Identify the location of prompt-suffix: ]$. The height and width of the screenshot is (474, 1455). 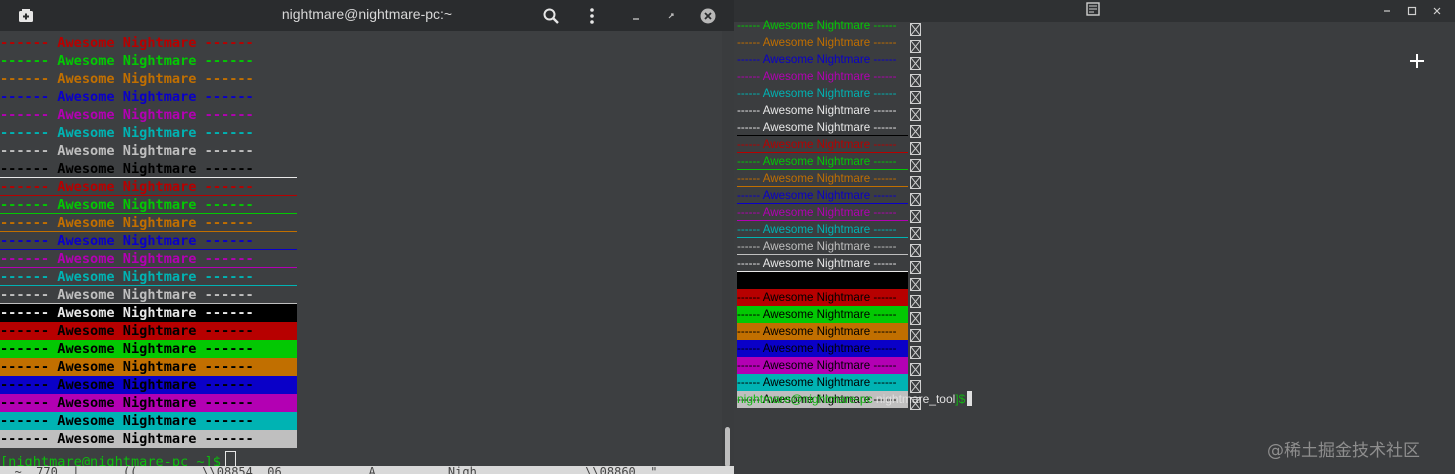
(960, 399).